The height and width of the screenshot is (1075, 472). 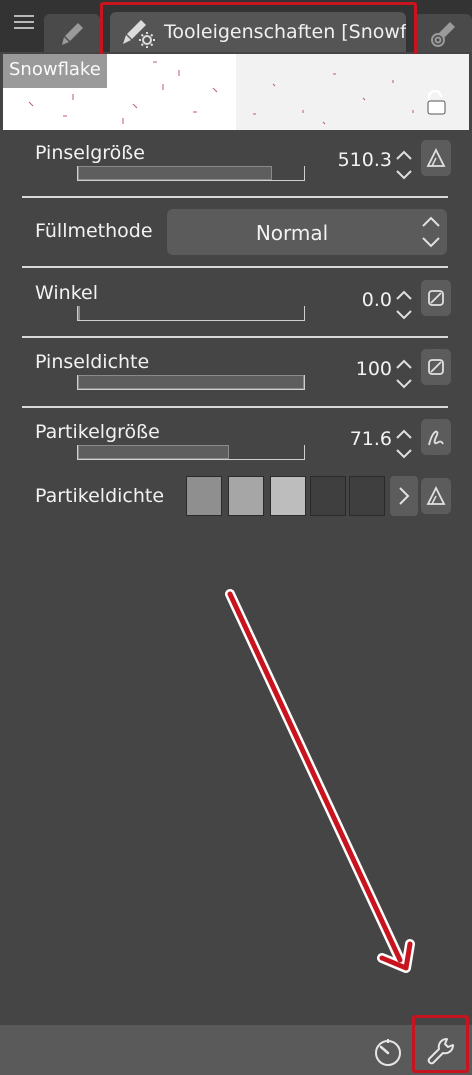 I want to click on chevron-right-icon, so click(x=404, y=496).